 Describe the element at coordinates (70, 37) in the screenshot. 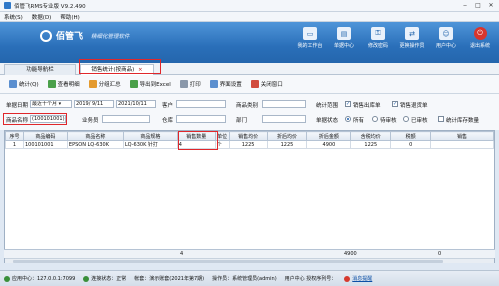

I see `brand-name: 佰管飞` at that location.